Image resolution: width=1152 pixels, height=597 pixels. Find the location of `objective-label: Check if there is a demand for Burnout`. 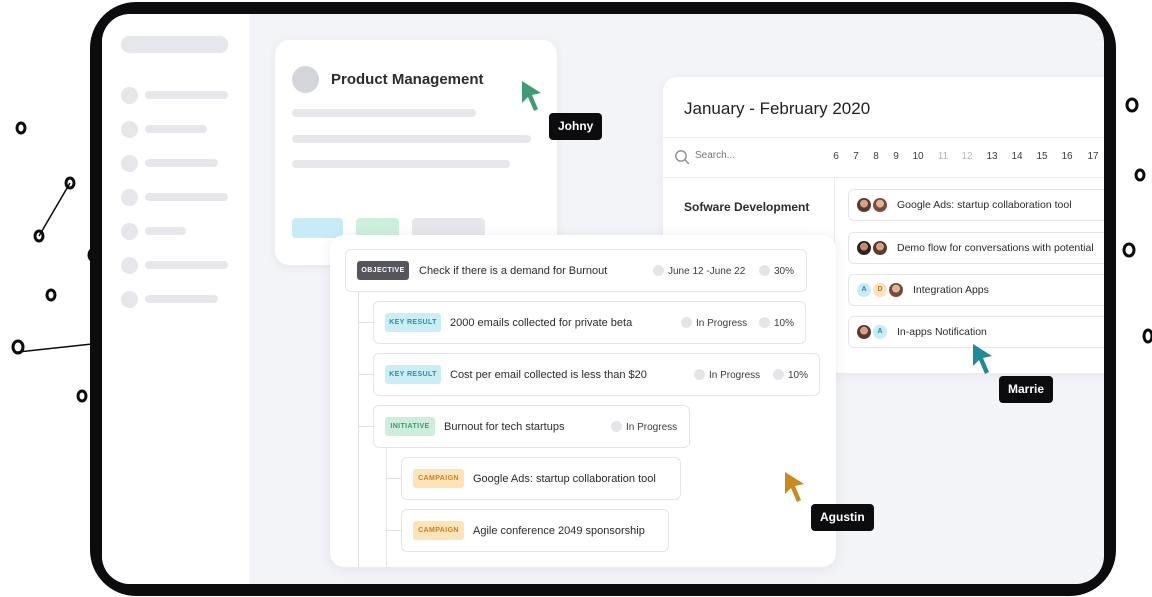

objective-label: Check if there is a demand for Burnout is located at coordinates (513, 271).